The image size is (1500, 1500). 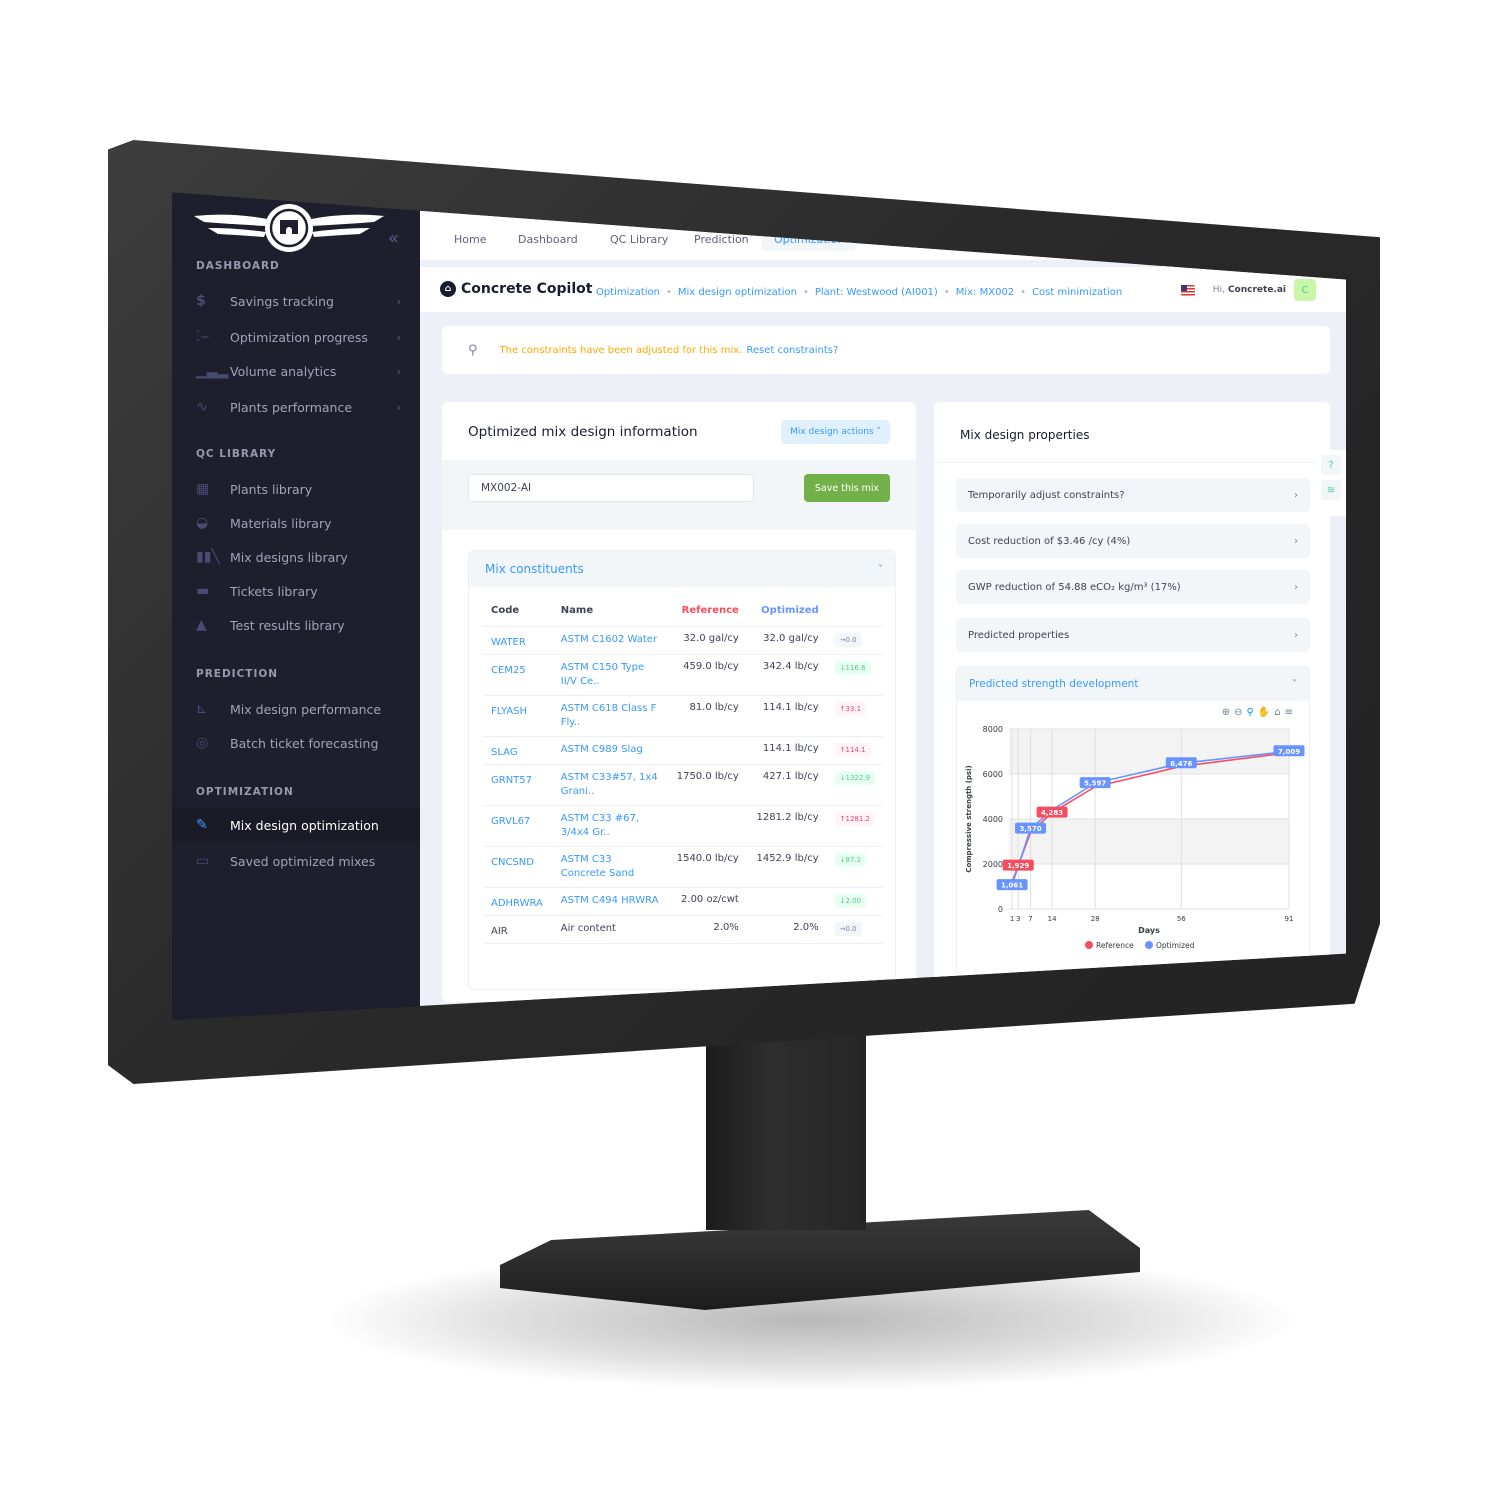 What do you see at coordinates (832, 432) in the screenshot?
I see `button-label: Mix design actions` at bounding box center [832, 432].